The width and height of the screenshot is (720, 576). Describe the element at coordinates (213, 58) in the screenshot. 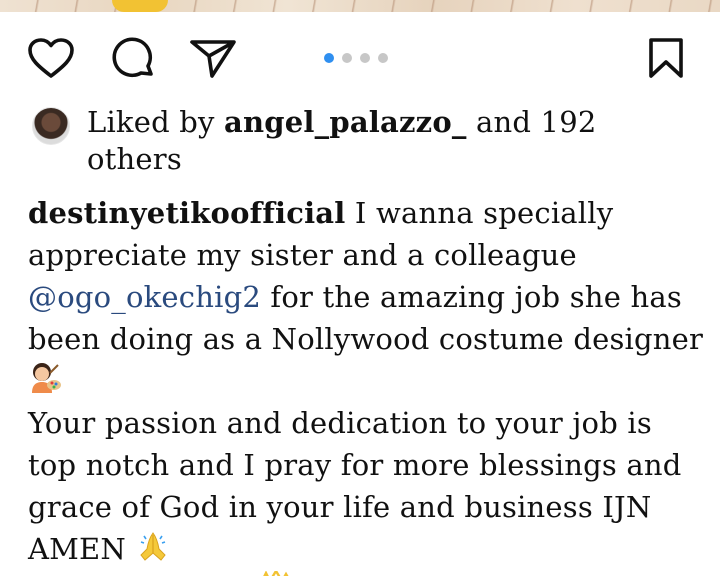

I see `send-icon` at that location.